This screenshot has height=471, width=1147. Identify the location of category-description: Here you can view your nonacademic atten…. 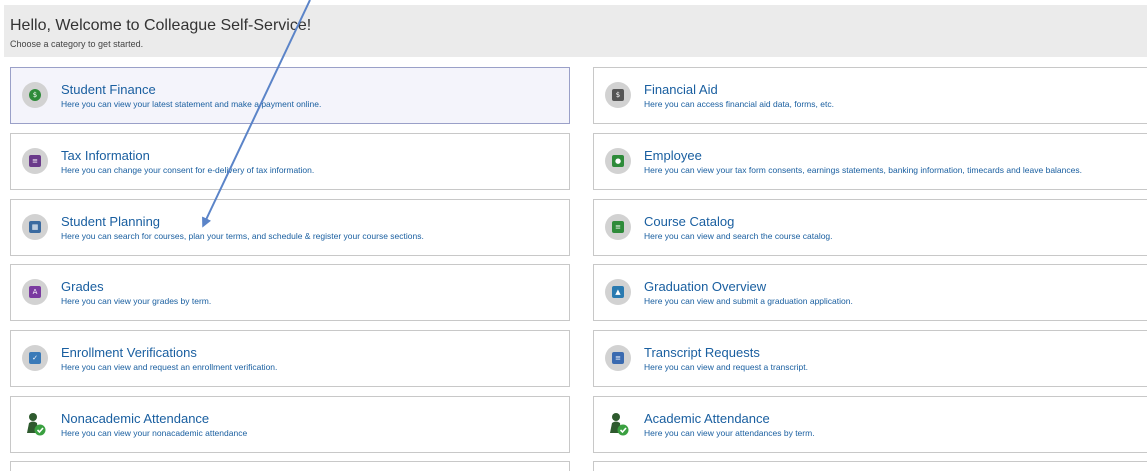
(154, 433).